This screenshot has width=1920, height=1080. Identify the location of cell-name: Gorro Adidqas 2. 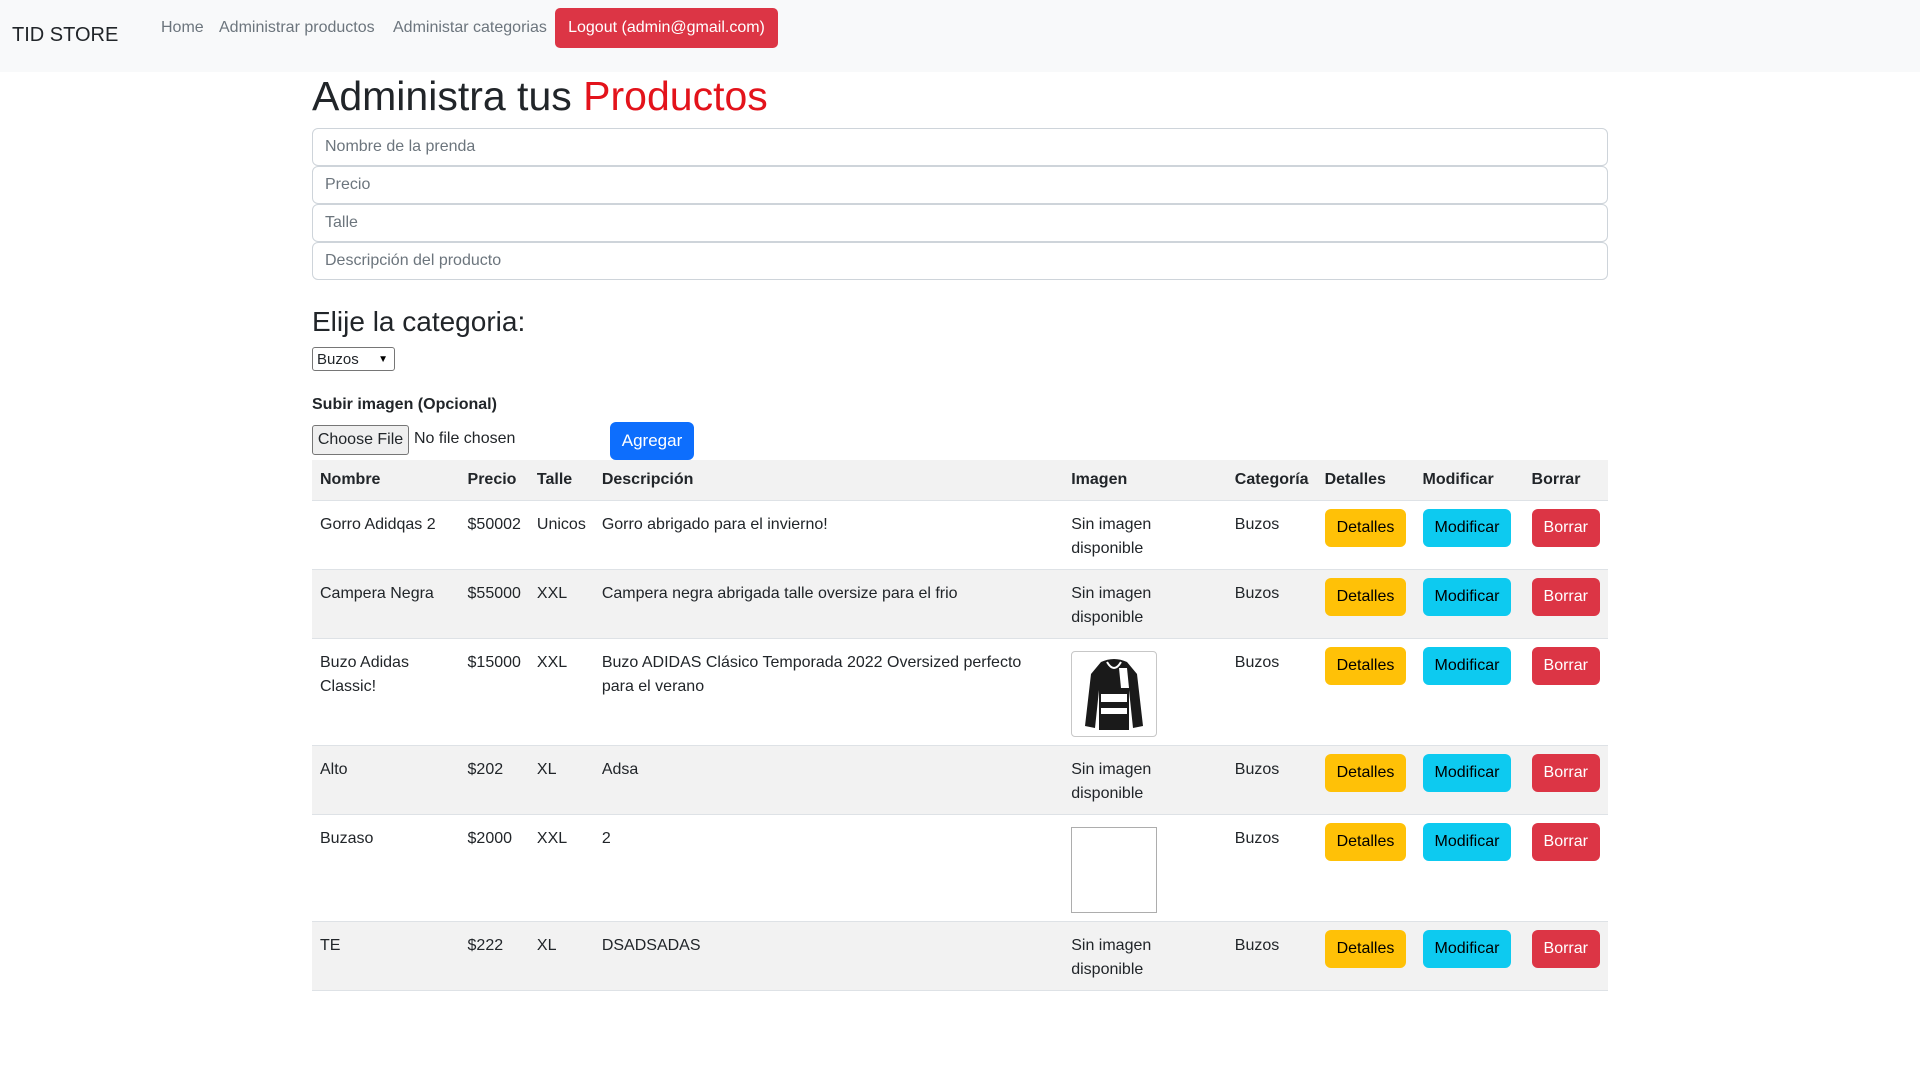
(386, 535).